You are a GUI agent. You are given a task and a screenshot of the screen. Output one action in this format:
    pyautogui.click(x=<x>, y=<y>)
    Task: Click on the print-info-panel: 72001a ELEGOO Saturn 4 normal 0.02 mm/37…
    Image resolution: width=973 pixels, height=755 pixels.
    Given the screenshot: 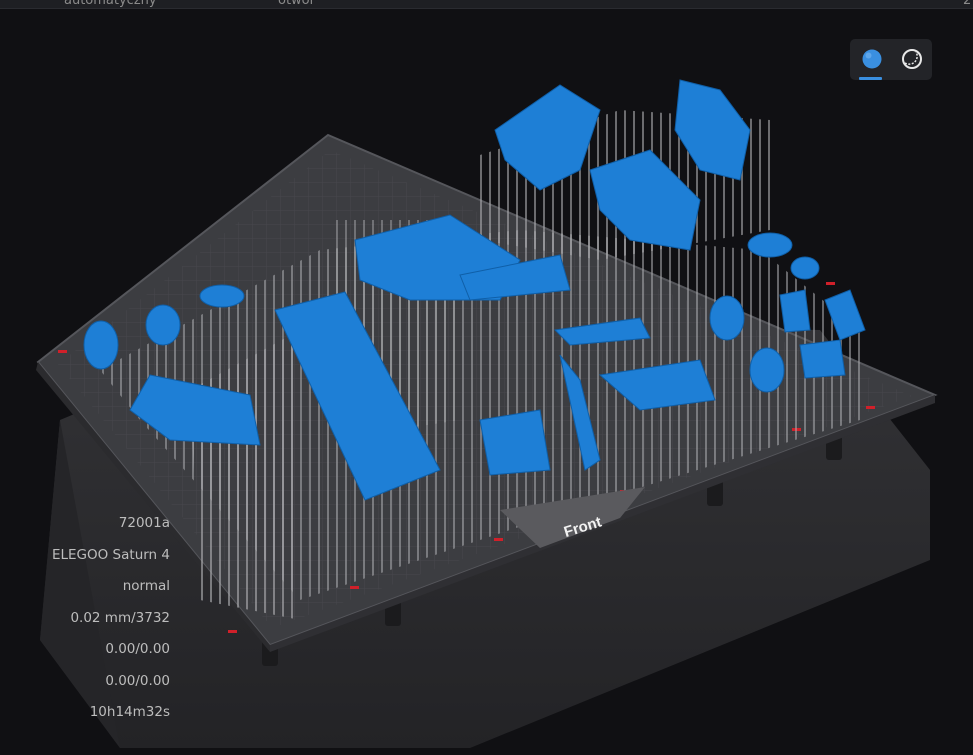 What is the action you would take?
    pyautogui.click(x=85, y=618)
    